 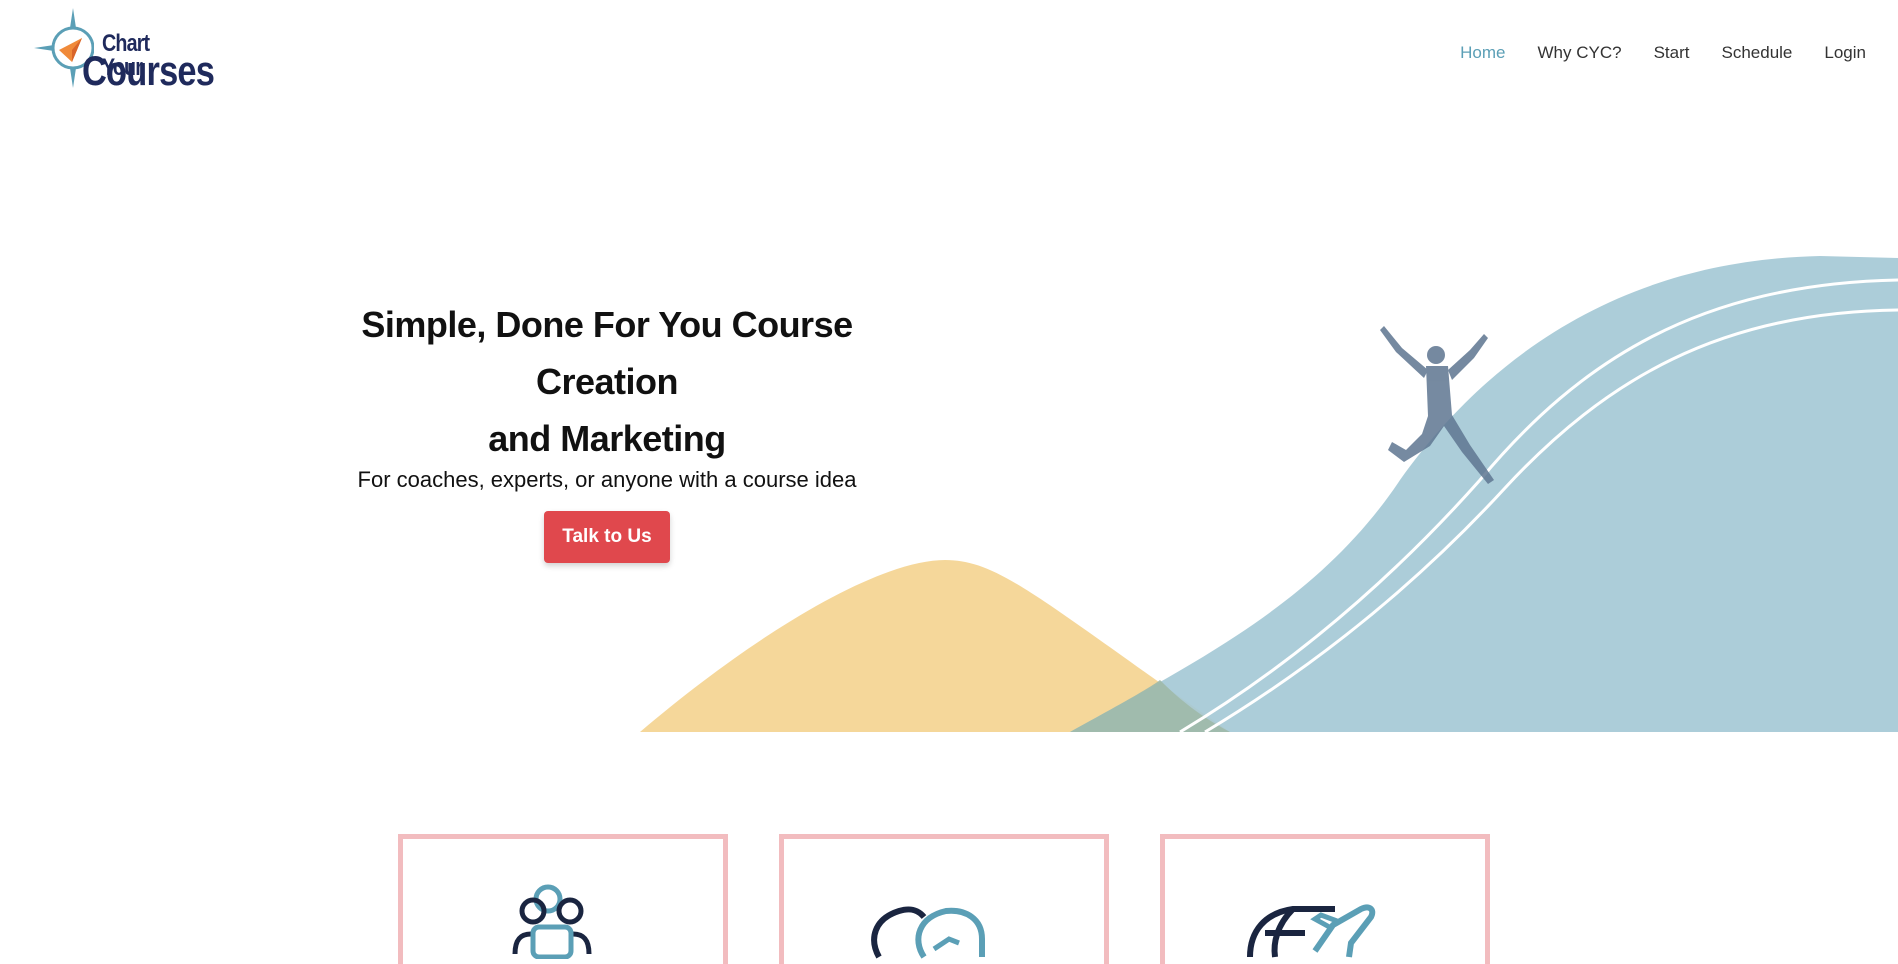 I want to click on hero-title-line-2: and Marketing, so click(x=607, y=438).